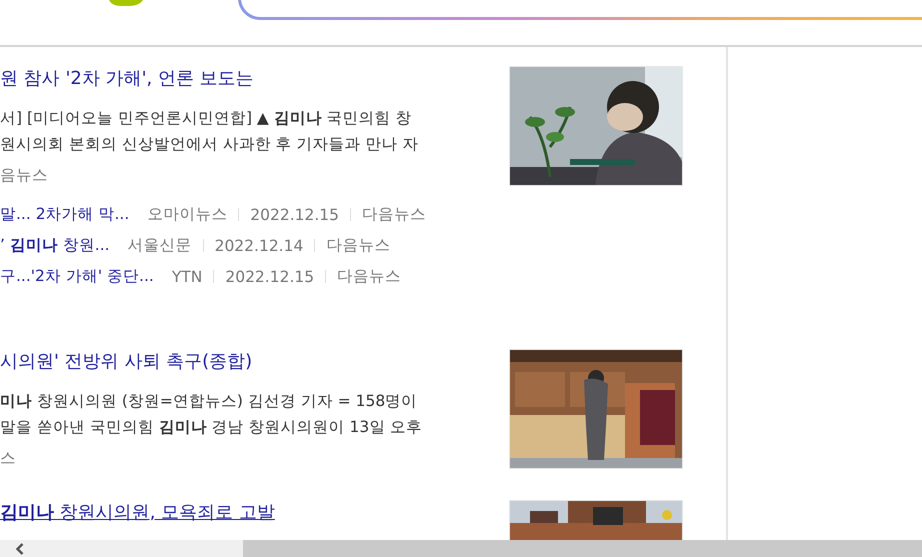  What do you see at coordinates (127, 79) in the screenshot?
I see `news-title-link: 원 참사 '2차 가해', 언론 보도는` at bounding box center [127, 79].